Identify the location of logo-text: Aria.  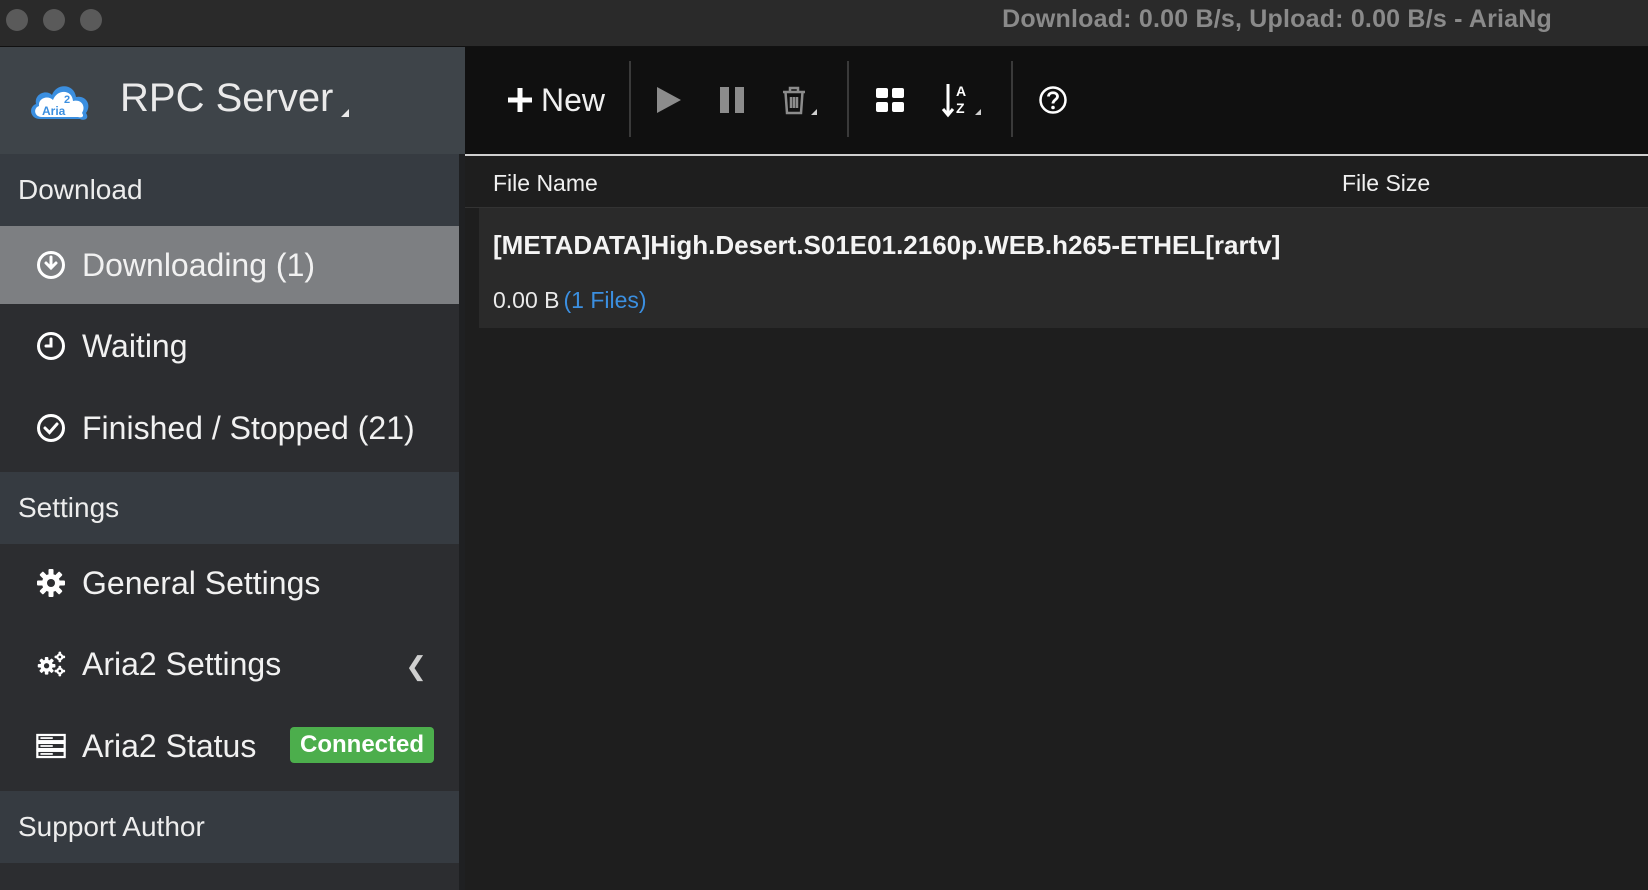
(54, 111).